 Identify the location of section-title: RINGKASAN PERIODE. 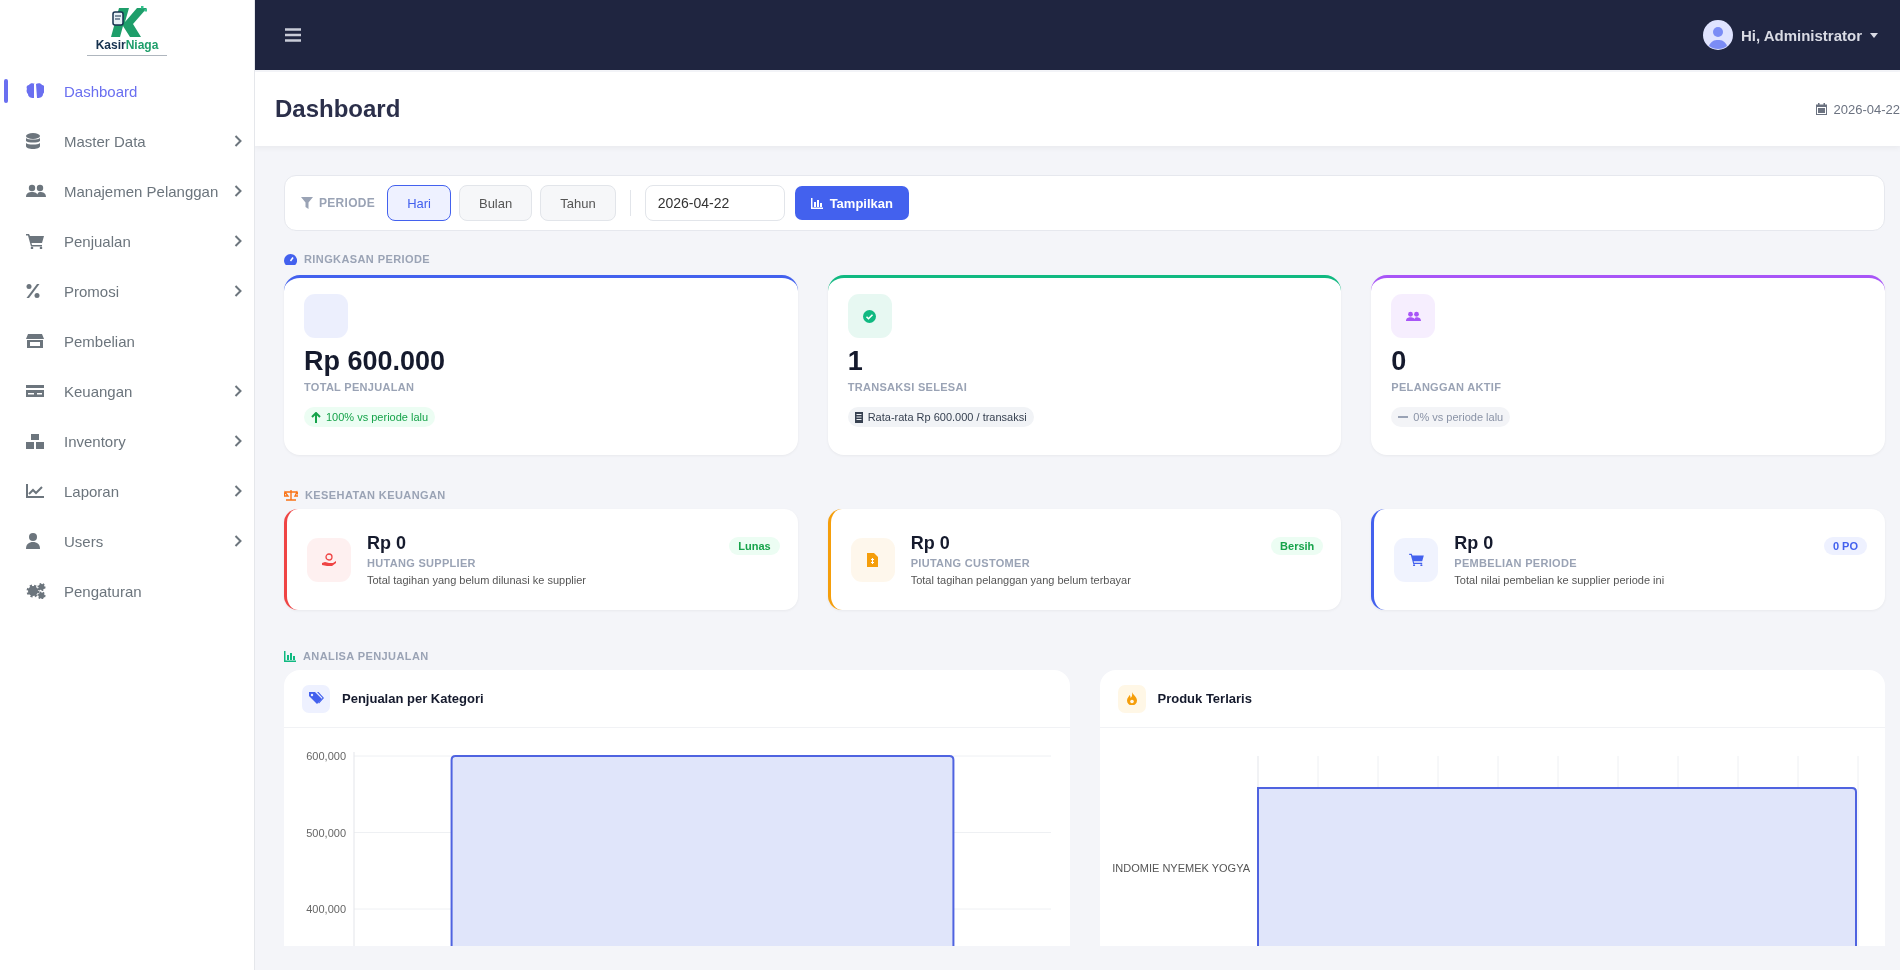
(367, 259).